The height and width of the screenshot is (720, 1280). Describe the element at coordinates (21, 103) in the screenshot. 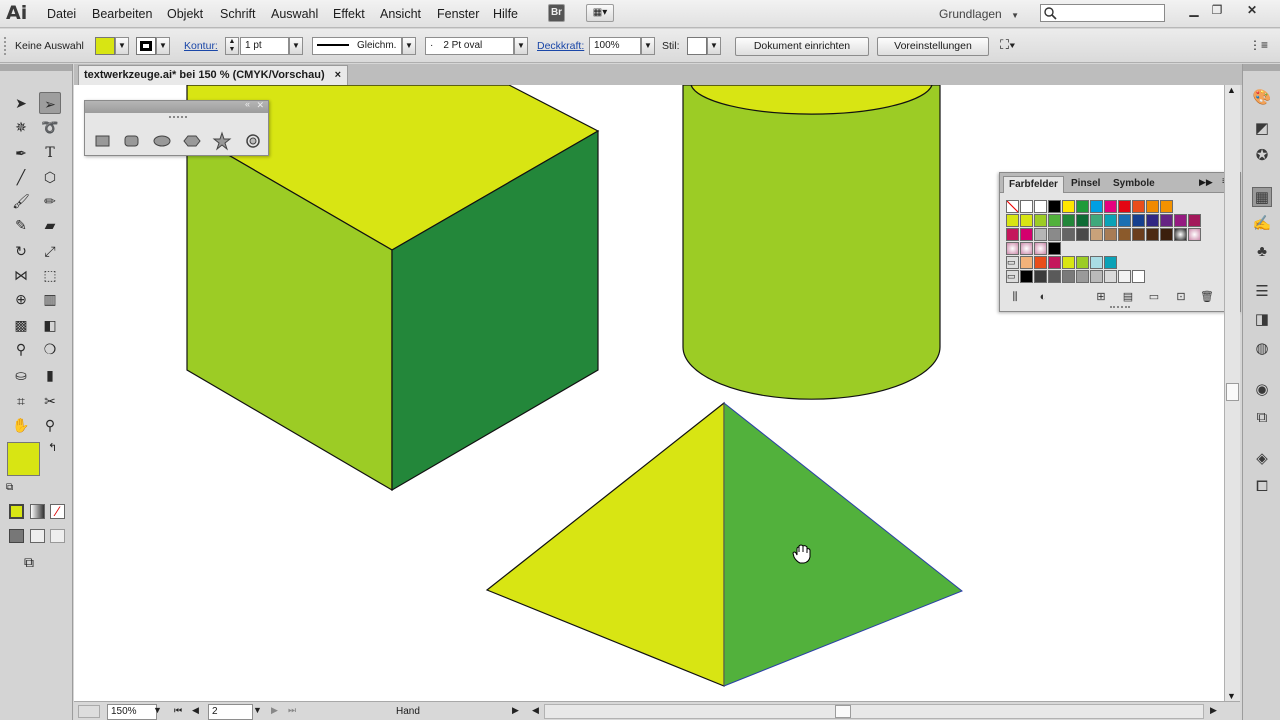

I see `selection-tool-icon: ➤` at that location.